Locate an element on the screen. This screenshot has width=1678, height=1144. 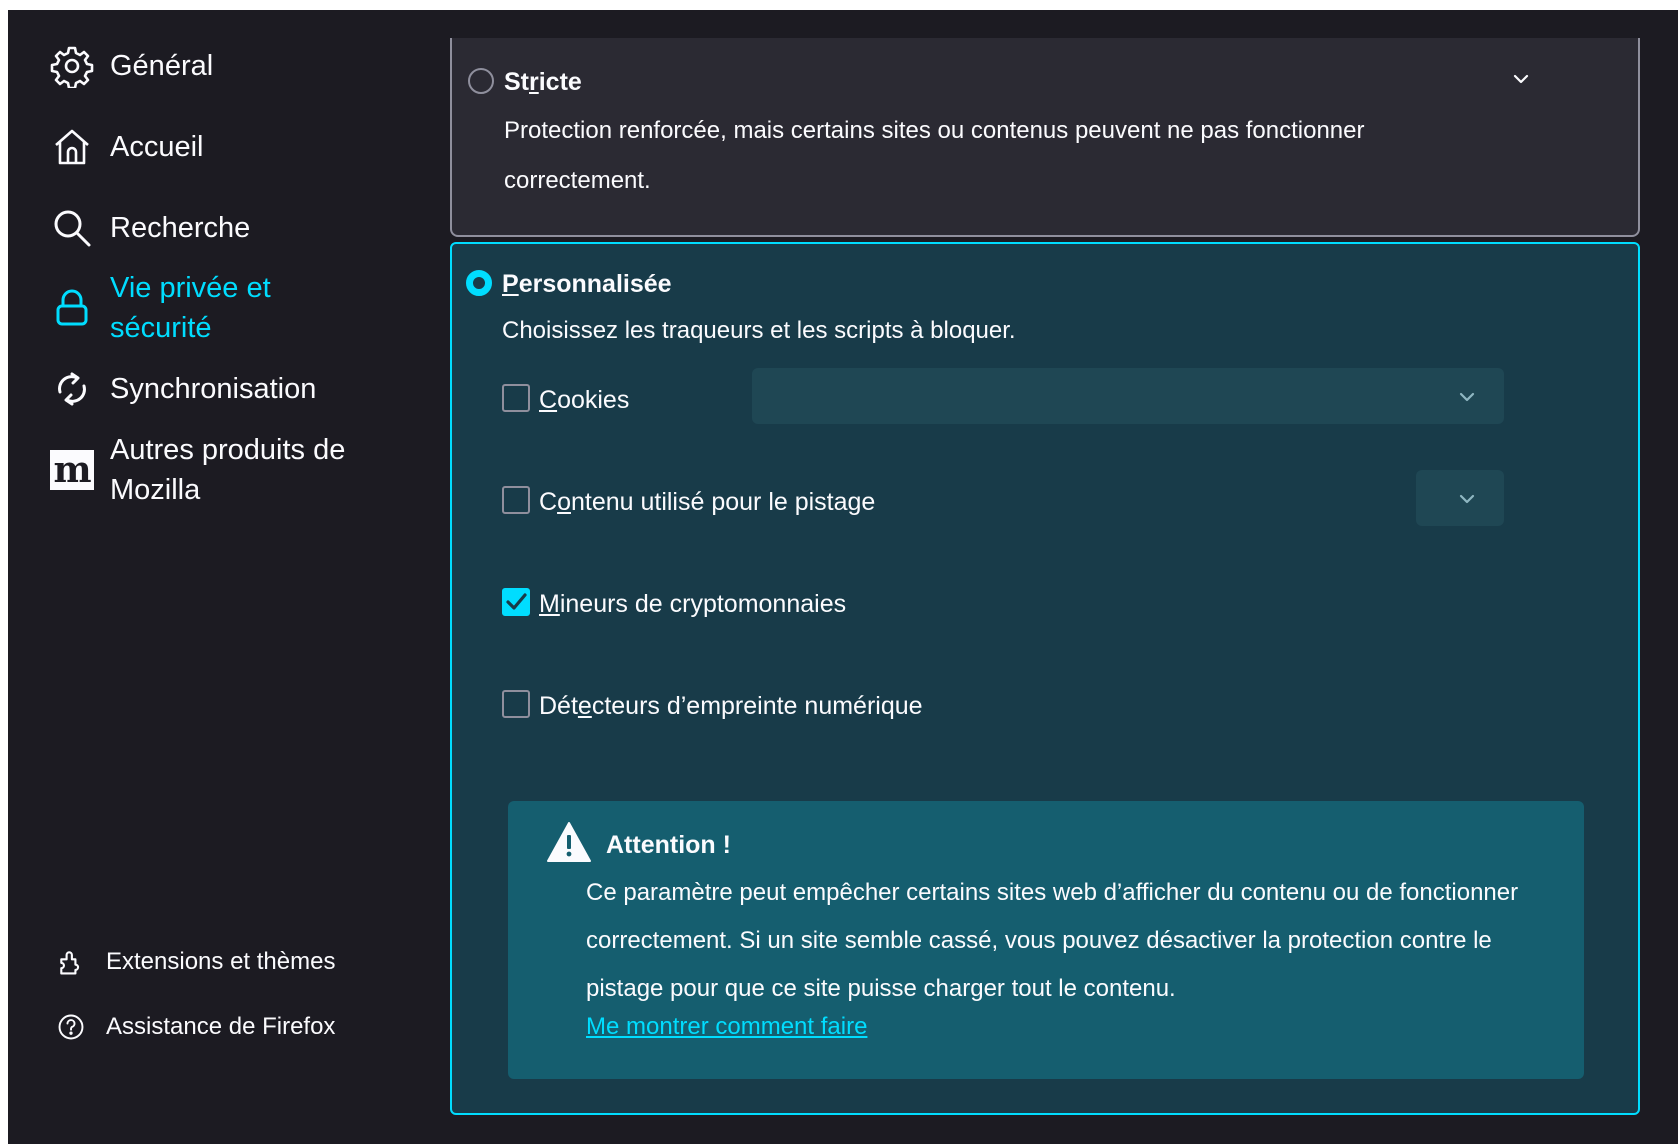
tracking-content-dropdown is located at coordinates (1460, 498).